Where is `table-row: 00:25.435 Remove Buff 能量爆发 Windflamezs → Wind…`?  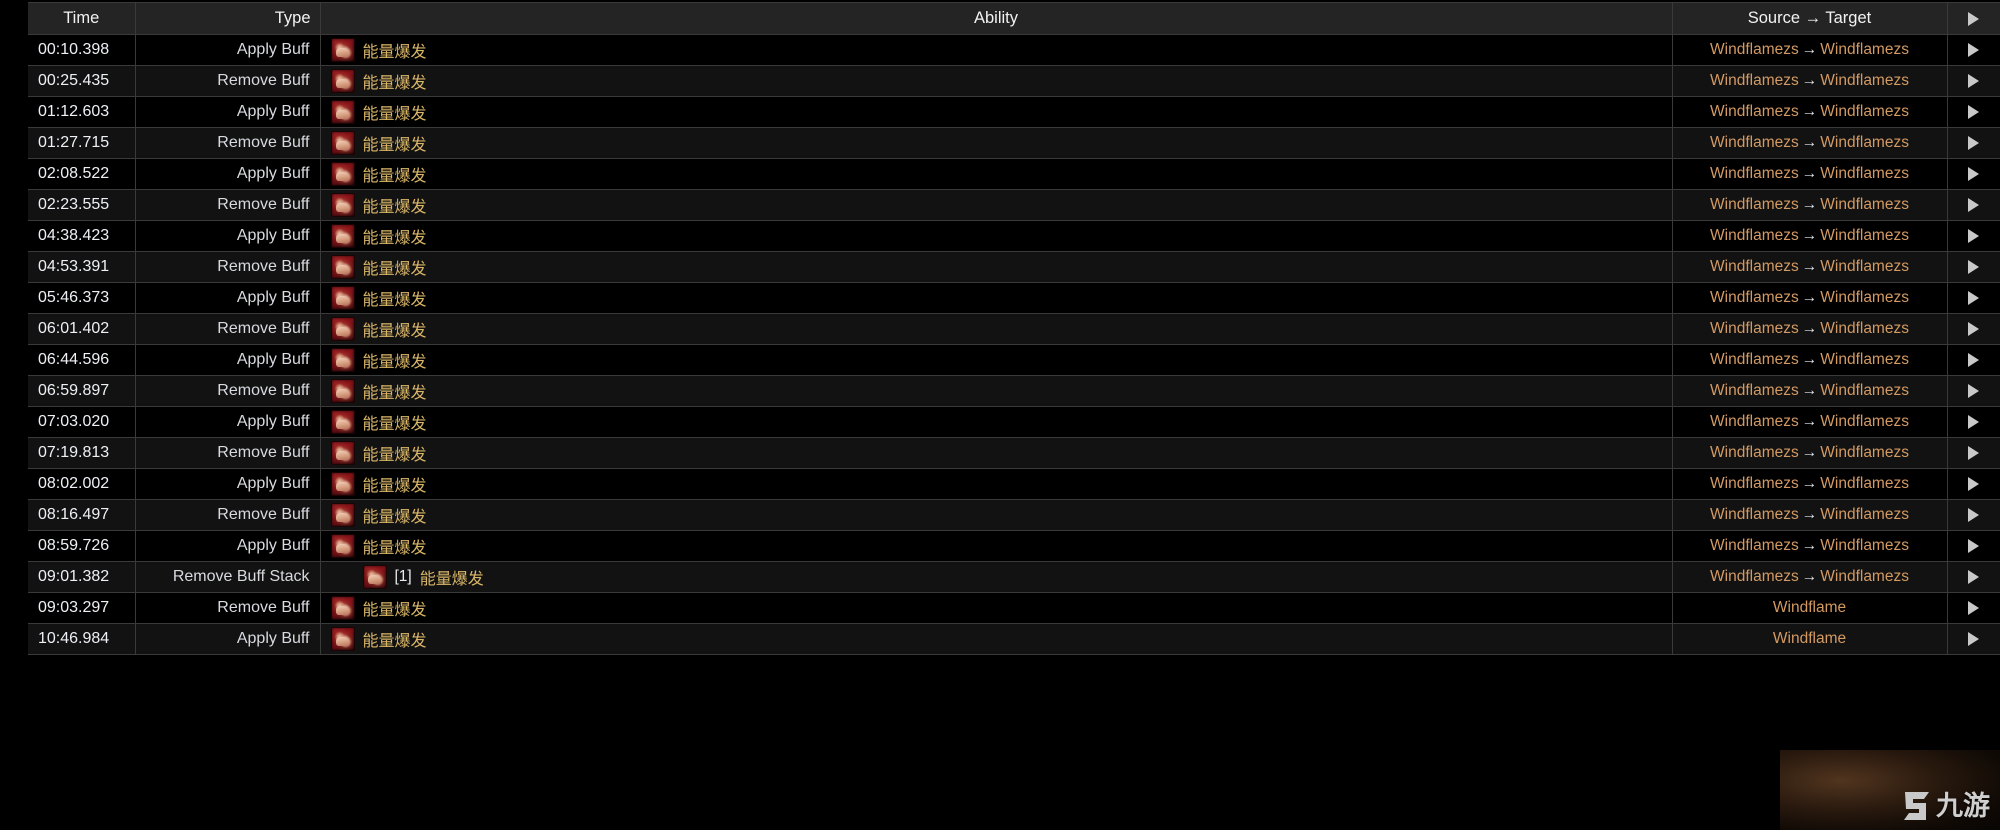
table-row: 00:25.435 Remove Buff 能量爆发 Windflamezs → Wind… is located at coordinates (1014, 81).